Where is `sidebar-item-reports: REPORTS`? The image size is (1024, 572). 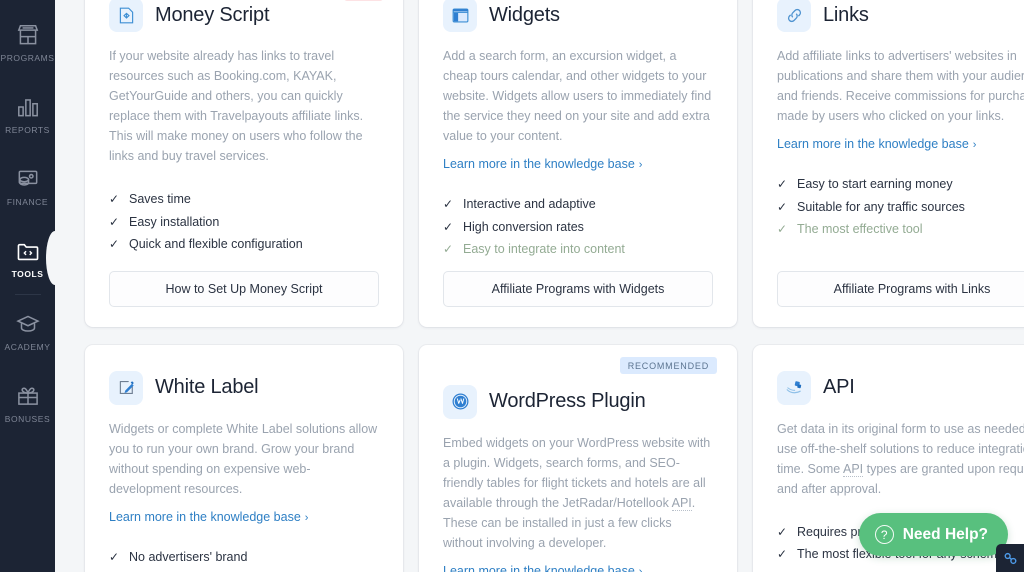 sidebar-item-reports: REPORTS is located at coordinates (27, 114).